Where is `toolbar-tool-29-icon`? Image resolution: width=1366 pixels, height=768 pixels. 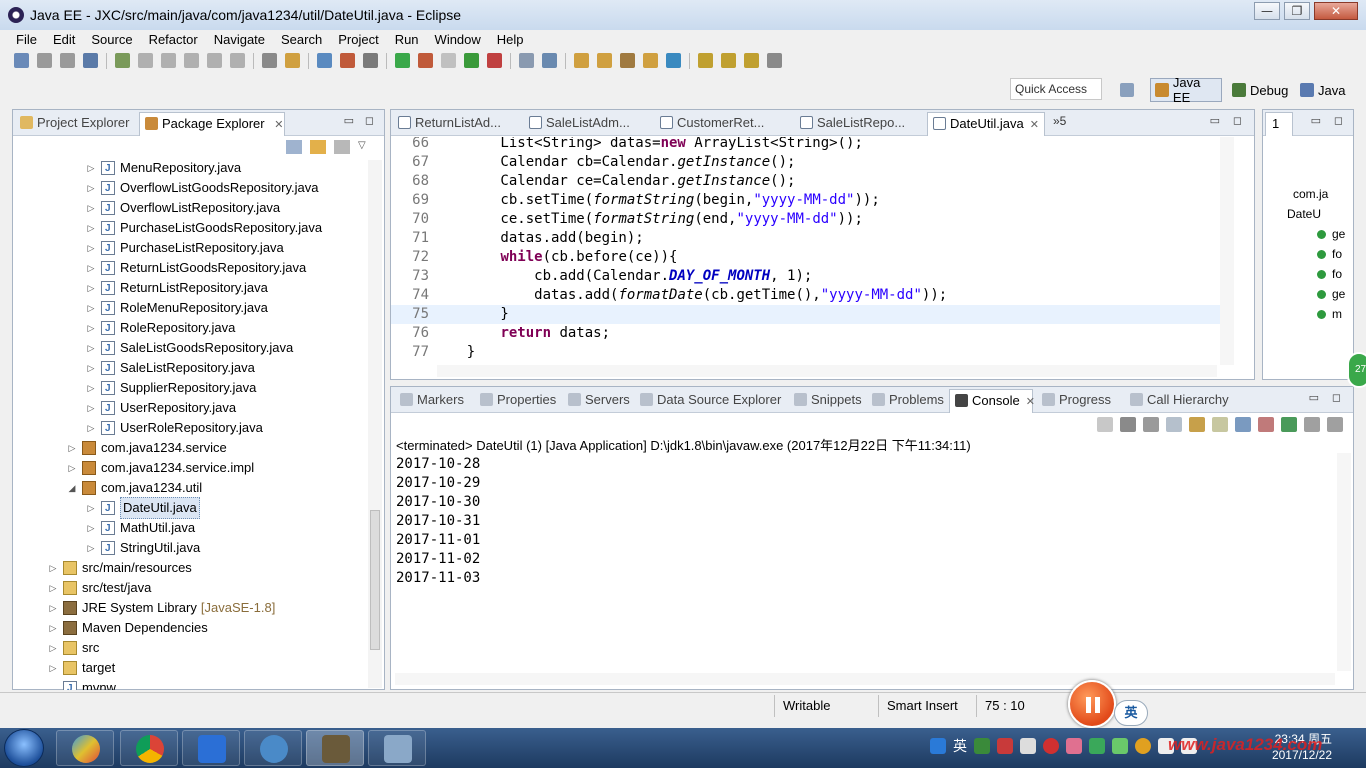
toolbar-tool-29-icon is located at coordinates (581, 60).